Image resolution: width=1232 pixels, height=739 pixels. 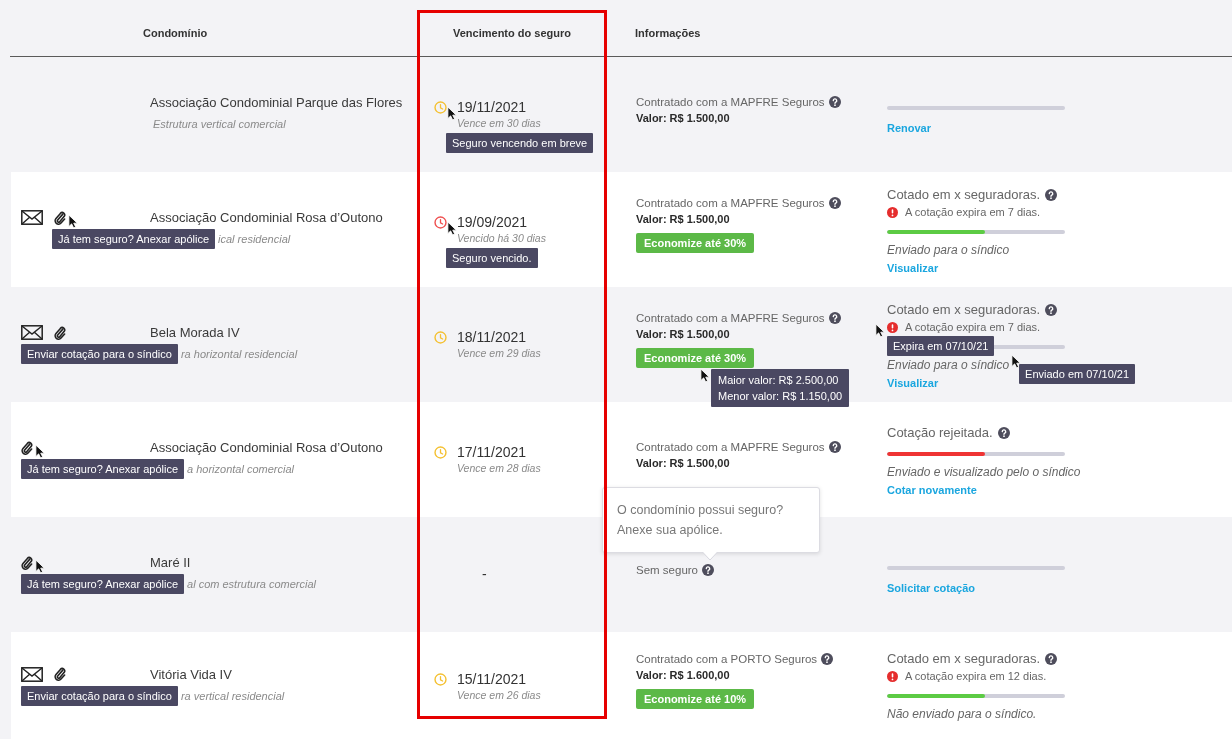 What do you see at coordinates (492, 222) in the screenshot?
I see `expiry-date: 19/09/2021` at bounding box center [492, 222].